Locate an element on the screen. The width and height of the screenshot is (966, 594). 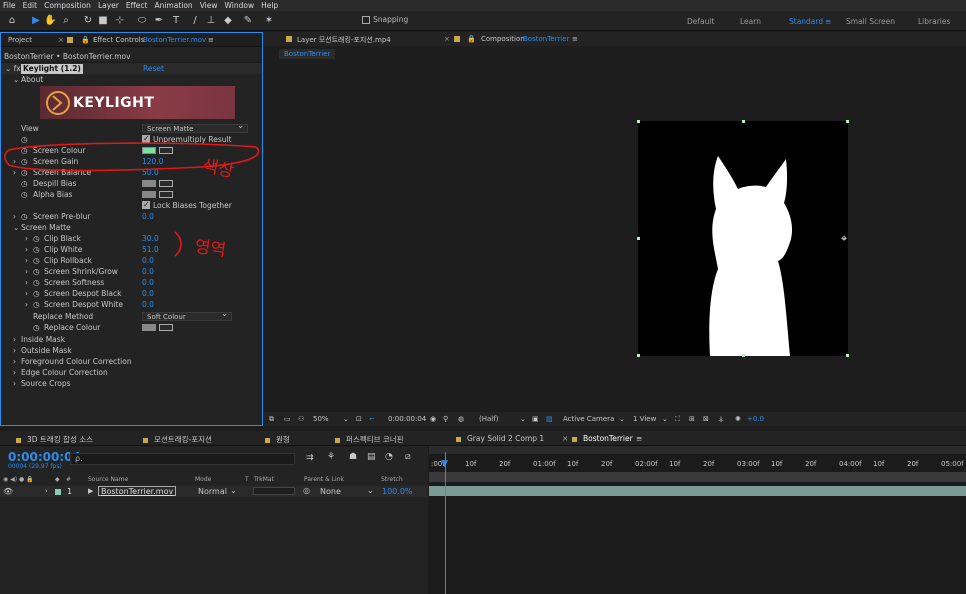
screen-icon: ▭ is located at coordinates (287, 419).